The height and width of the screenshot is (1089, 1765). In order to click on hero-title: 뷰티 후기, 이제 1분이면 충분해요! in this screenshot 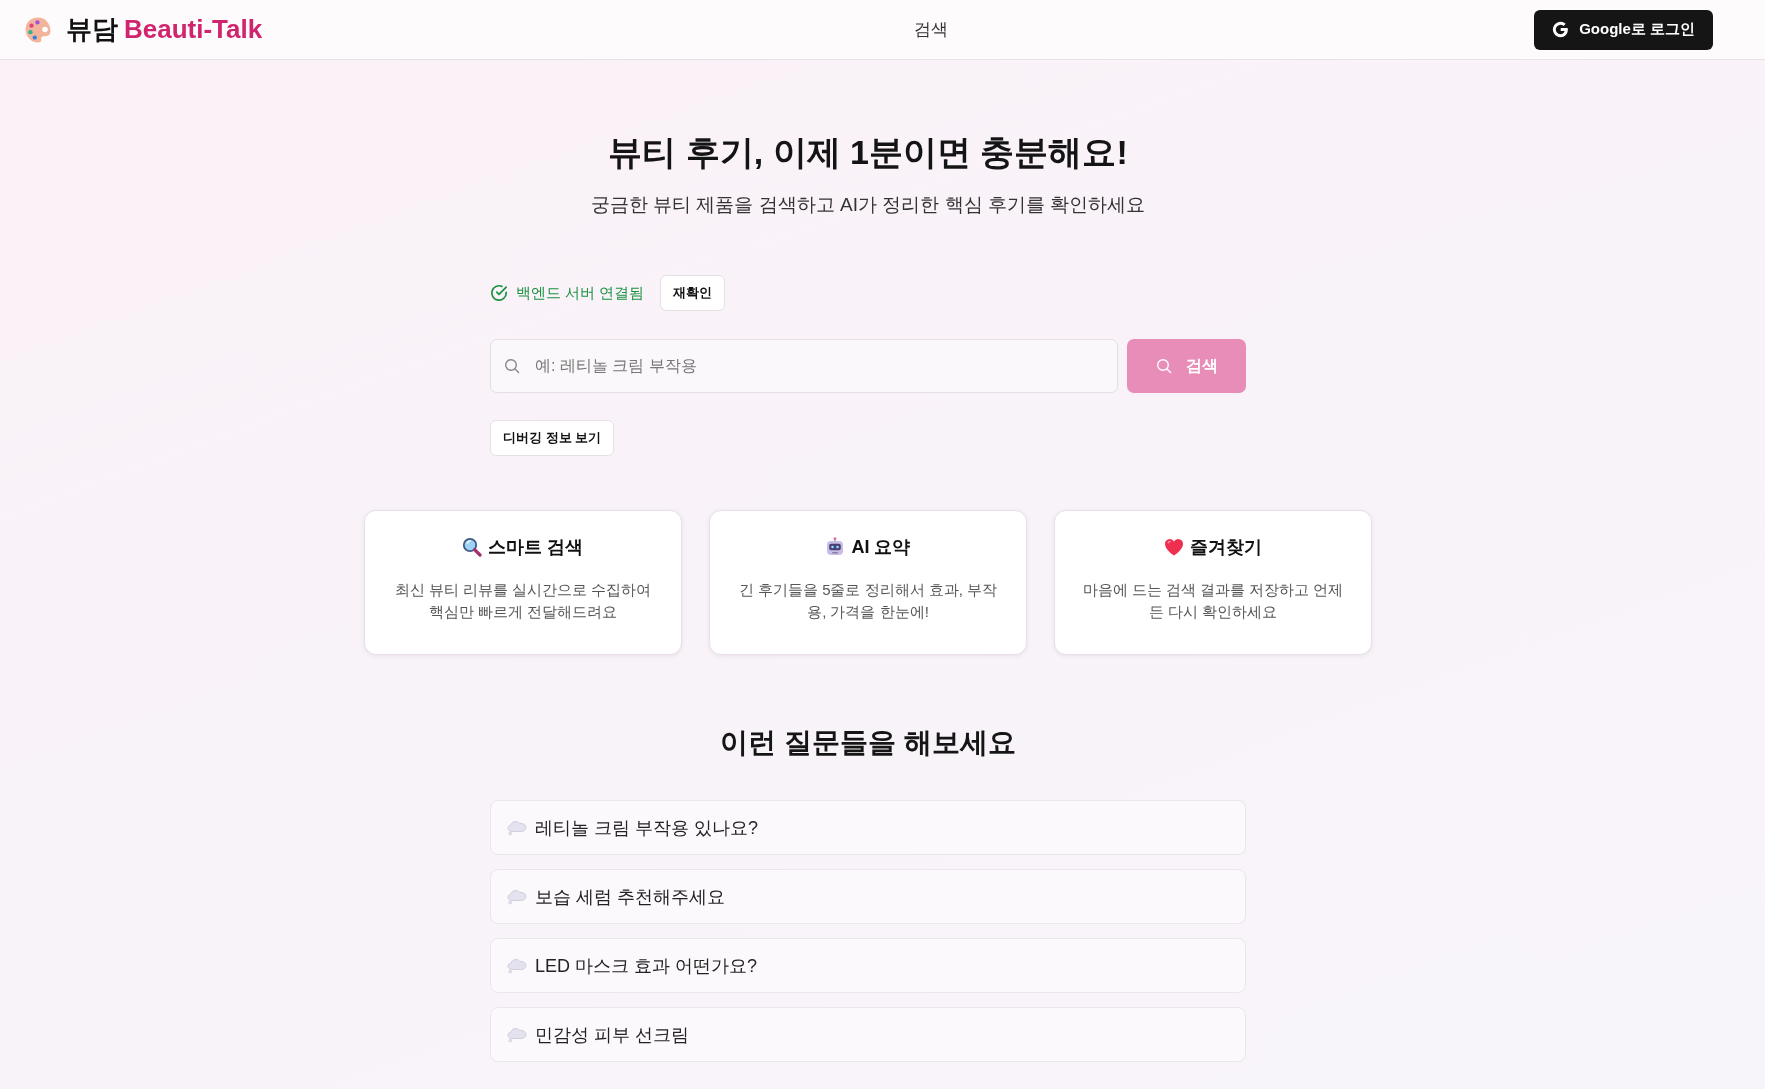, I will do `click(868, 152)`.